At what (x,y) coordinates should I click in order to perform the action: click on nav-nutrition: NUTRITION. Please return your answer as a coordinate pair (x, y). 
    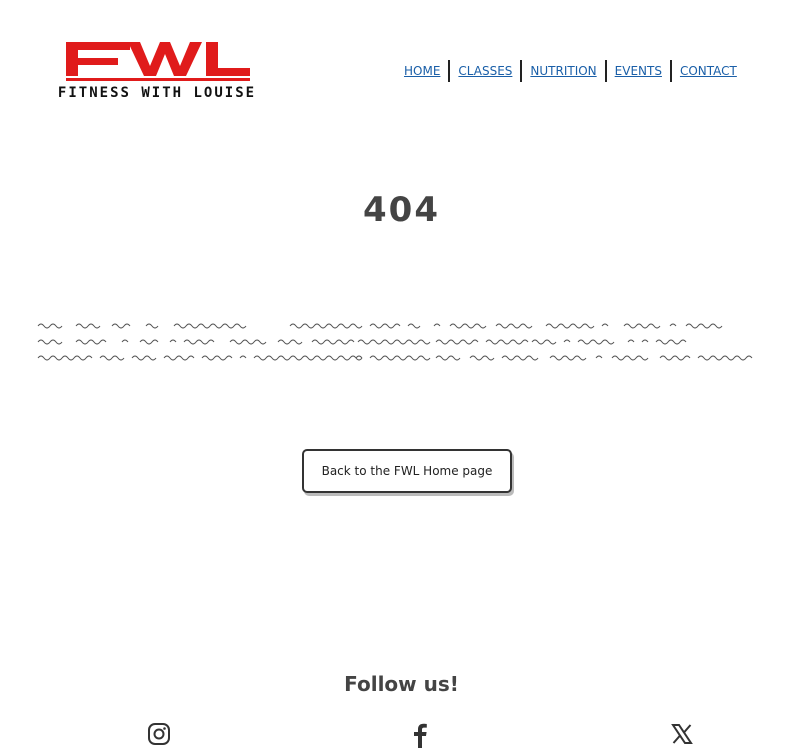
    Looking at the image, I should click on (563, 71).